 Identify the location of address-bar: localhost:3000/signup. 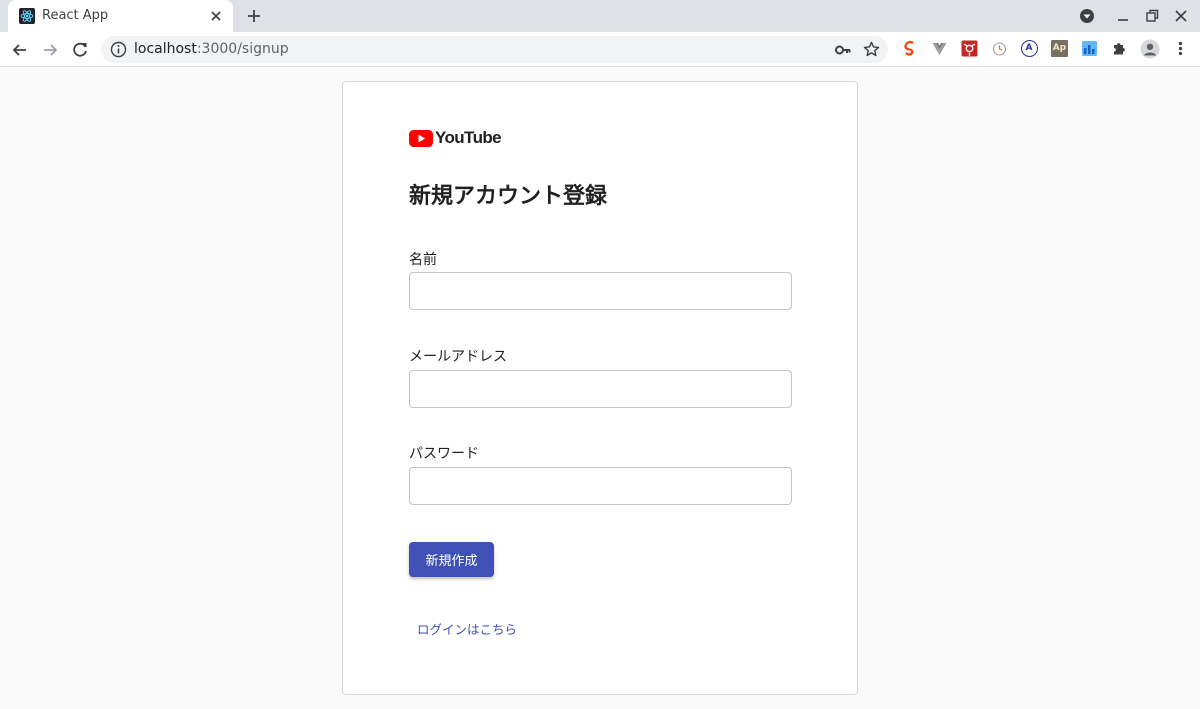
(494, 49).